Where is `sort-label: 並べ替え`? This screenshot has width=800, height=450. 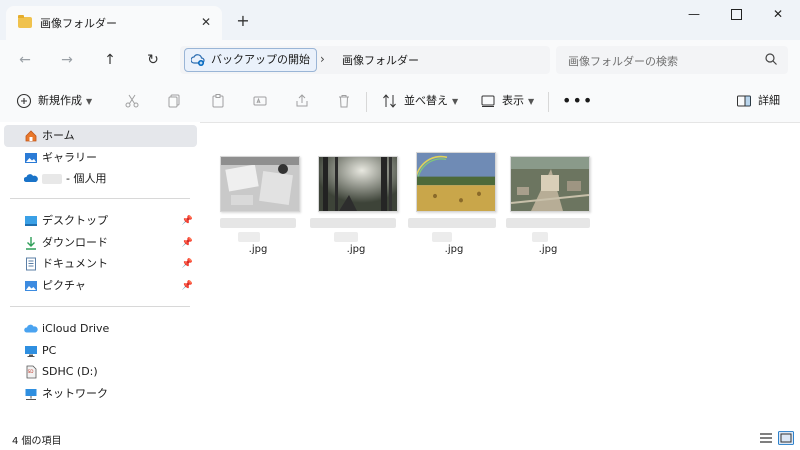
sort-label: 並べ替え is located at coordinates (426, 100).